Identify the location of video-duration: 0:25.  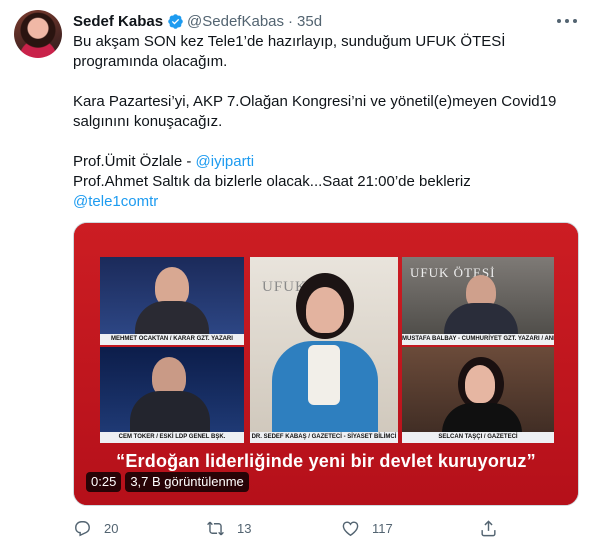
(104, 482).